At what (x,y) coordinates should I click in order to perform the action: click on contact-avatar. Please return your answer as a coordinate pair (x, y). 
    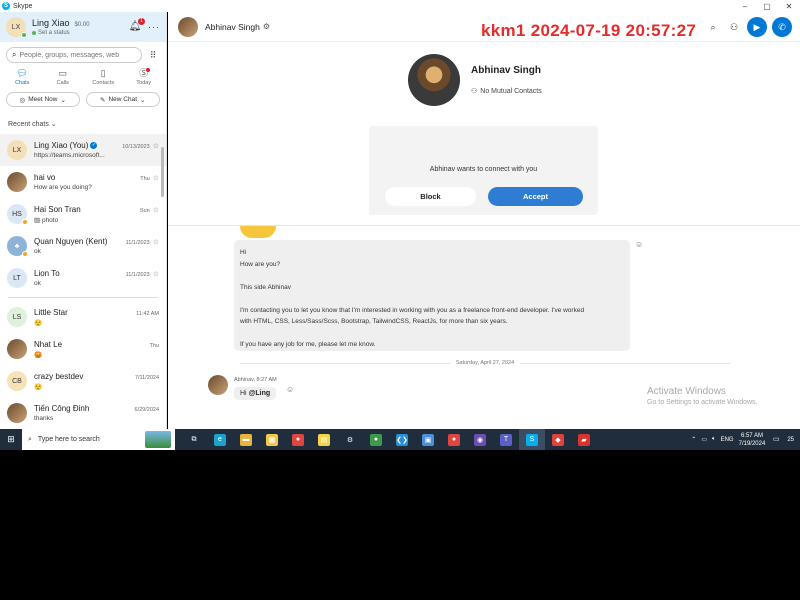
    Looking at the image, I should click on (188, 26).